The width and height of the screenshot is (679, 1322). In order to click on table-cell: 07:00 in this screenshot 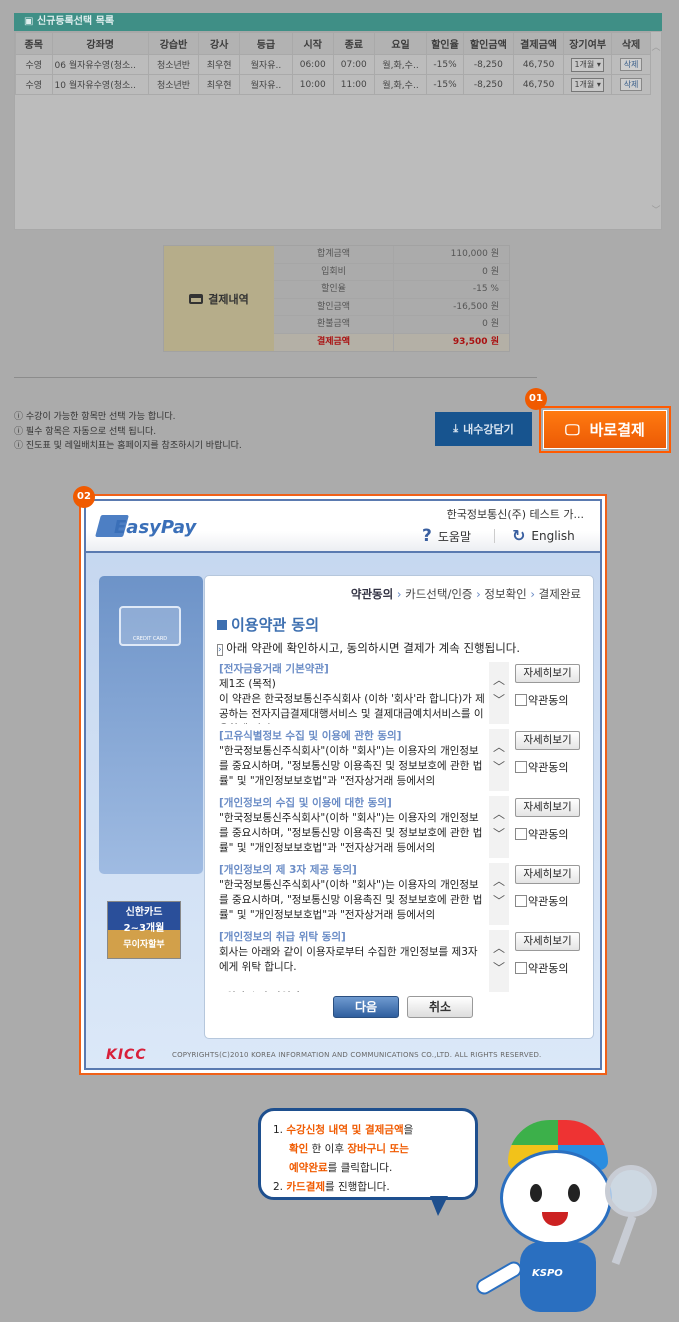, I will do `click(353, 64)`.